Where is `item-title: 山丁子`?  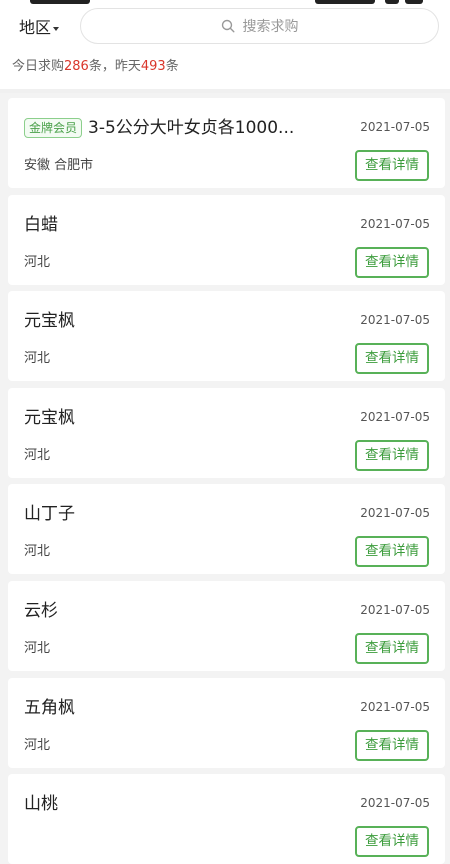 item-title: 山丁子 is located at coordinates (49, 514).